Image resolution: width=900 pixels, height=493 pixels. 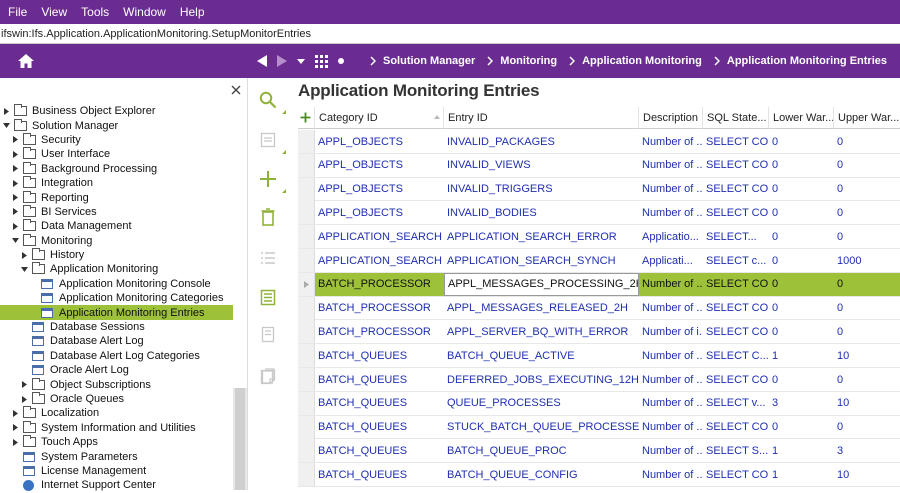 What do you see at coordinates (116, 399) in the screenshot?
I see `tree-item: Oracle Queues` at bounding box center [116, 399].